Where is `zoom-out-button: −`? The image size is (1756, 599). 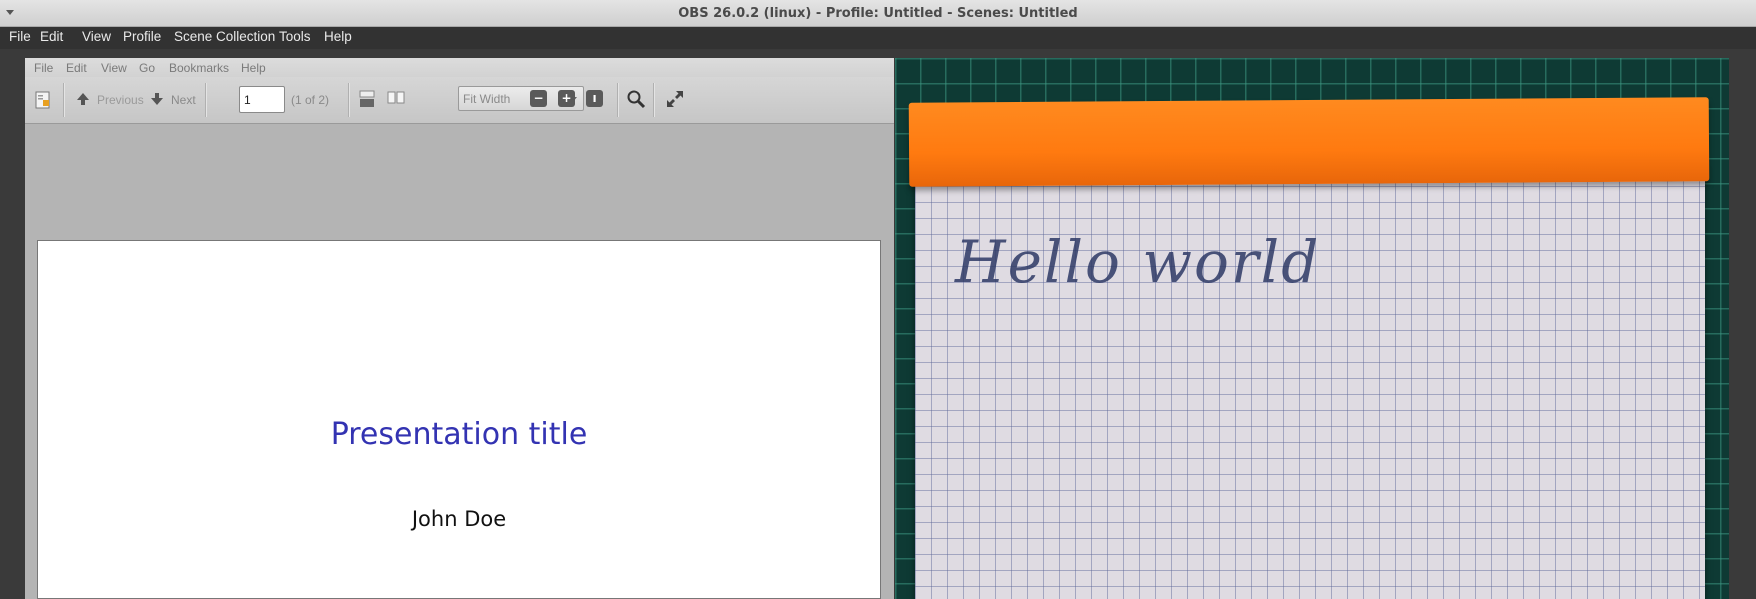 zoom-out-button: − is located at coordinates (538, 98).